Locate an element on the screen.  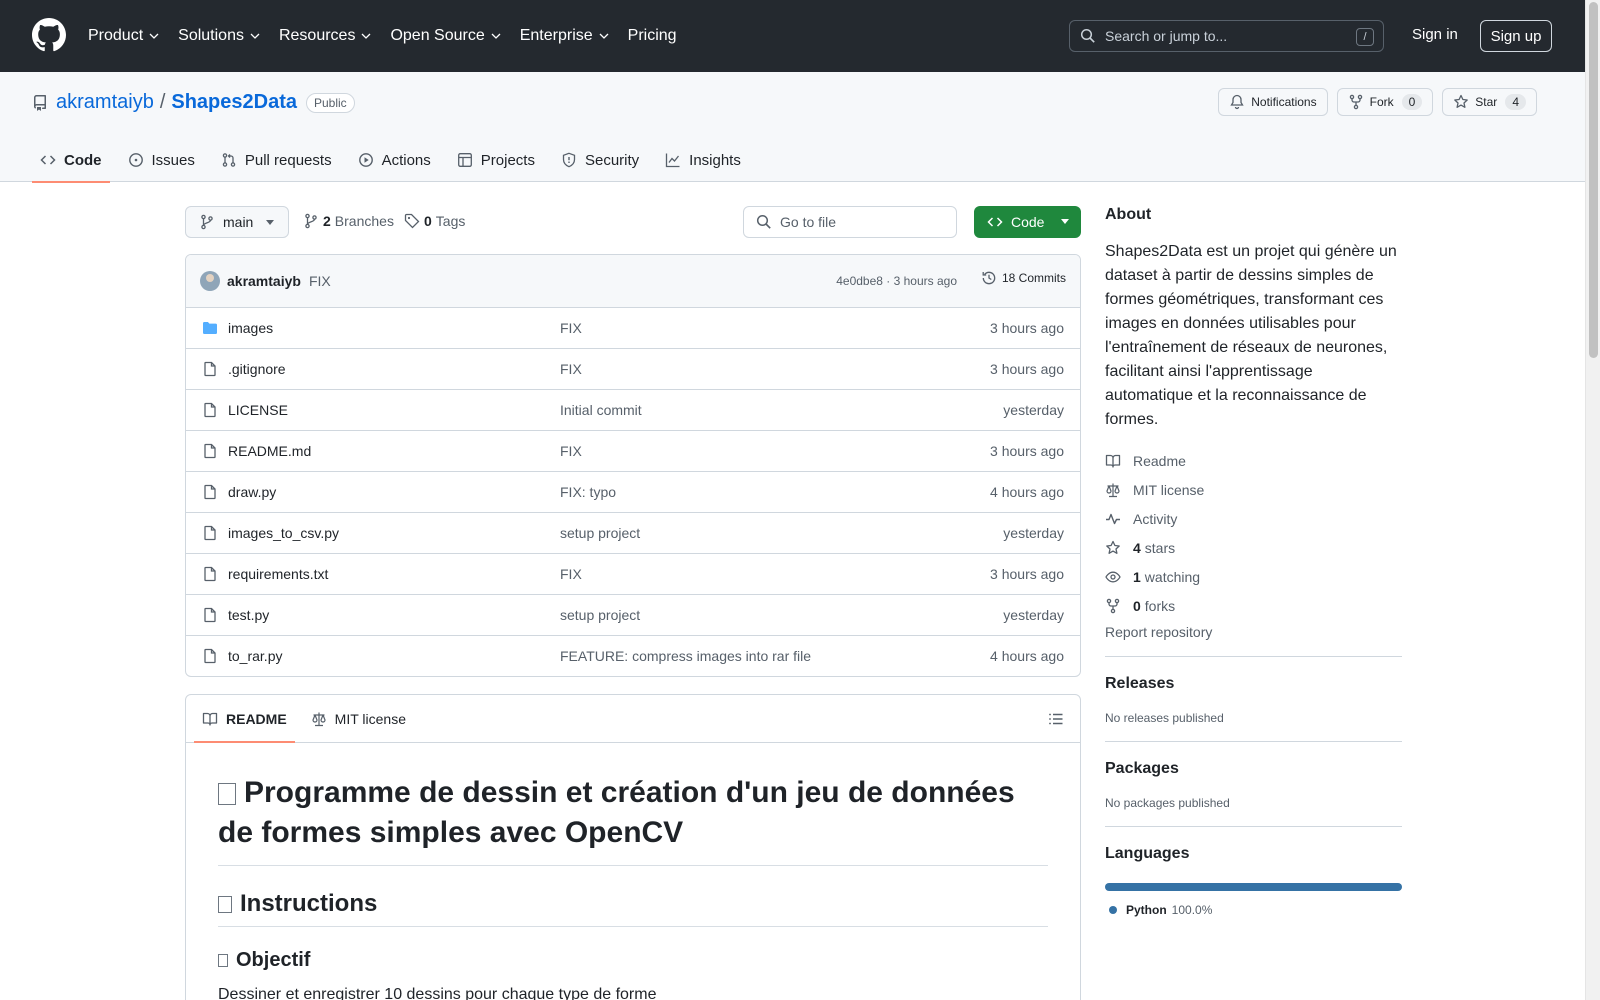
file-name-link: requirements.txt is located at coordinates (278, 574).